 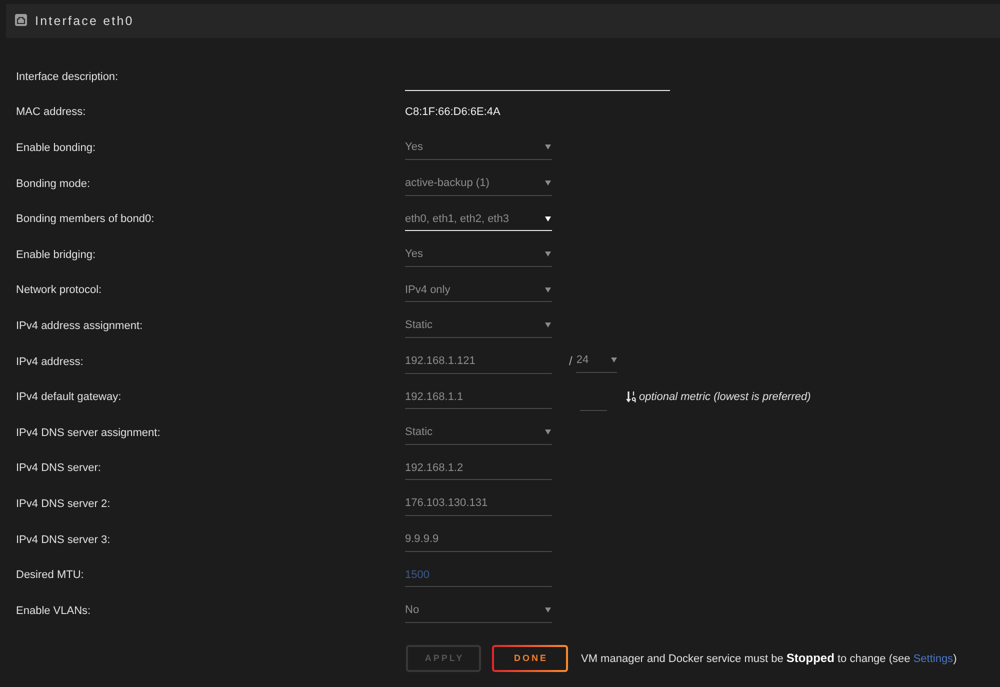 I want to click on panel-title: Interface eth0, so click(x=84, y=21).